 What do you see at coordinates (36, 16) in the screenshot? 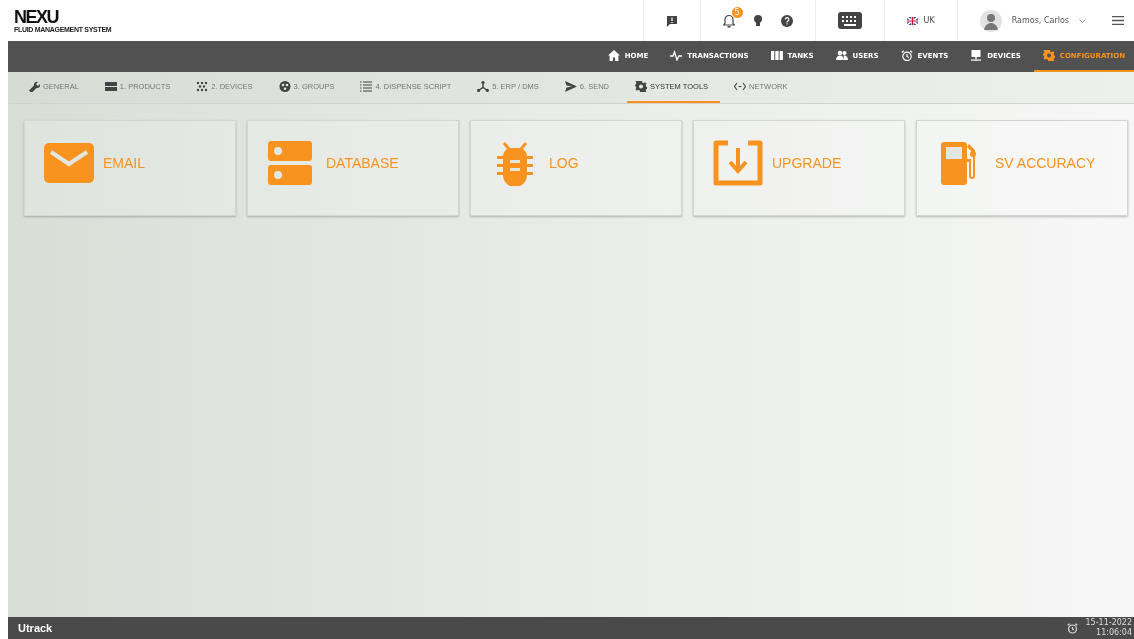
I see `logo-wordmark: NEXU` at bounding box center [36, 16].